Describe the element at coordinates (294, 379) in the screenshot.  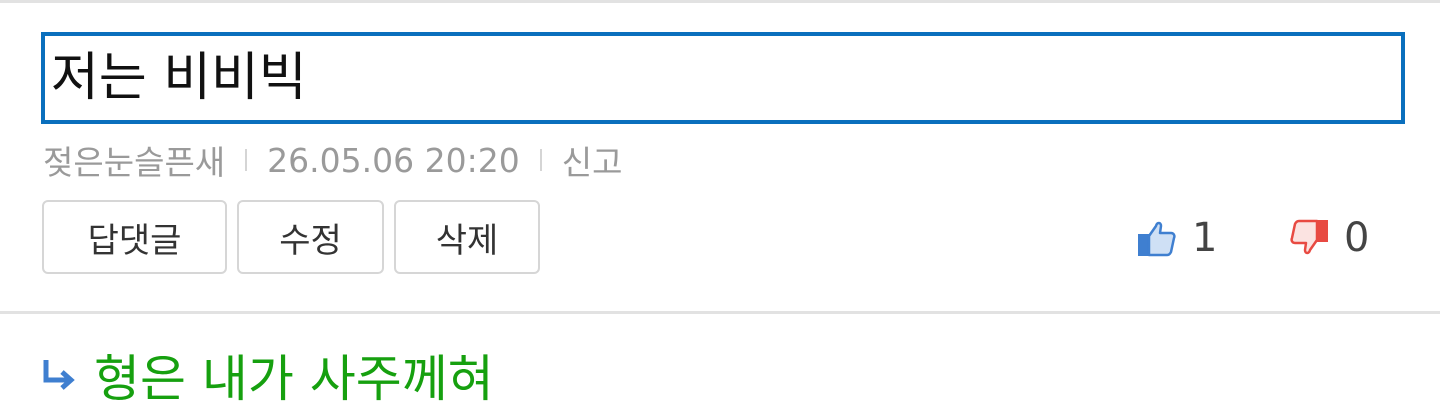
I see `reply-text: 형은 내가 사주께혀` at that location.